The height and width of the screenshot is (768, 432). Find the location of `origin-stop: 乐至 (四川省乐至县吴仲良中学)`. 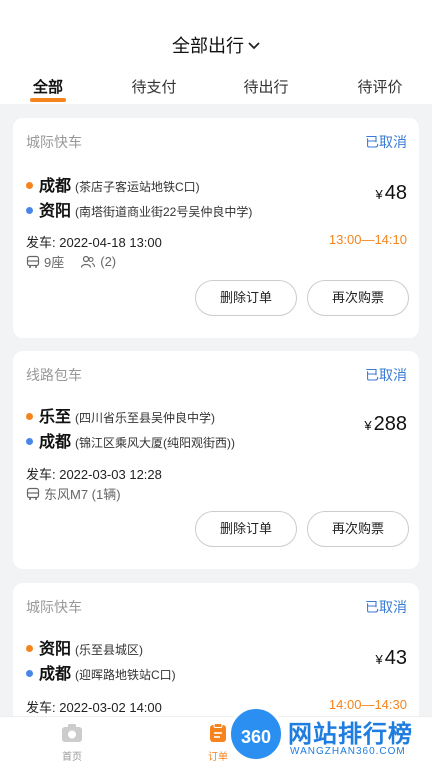

origin-stop: 乐至 (四川省乐至县吴仲良中学) is located at coordinates (120, 415).